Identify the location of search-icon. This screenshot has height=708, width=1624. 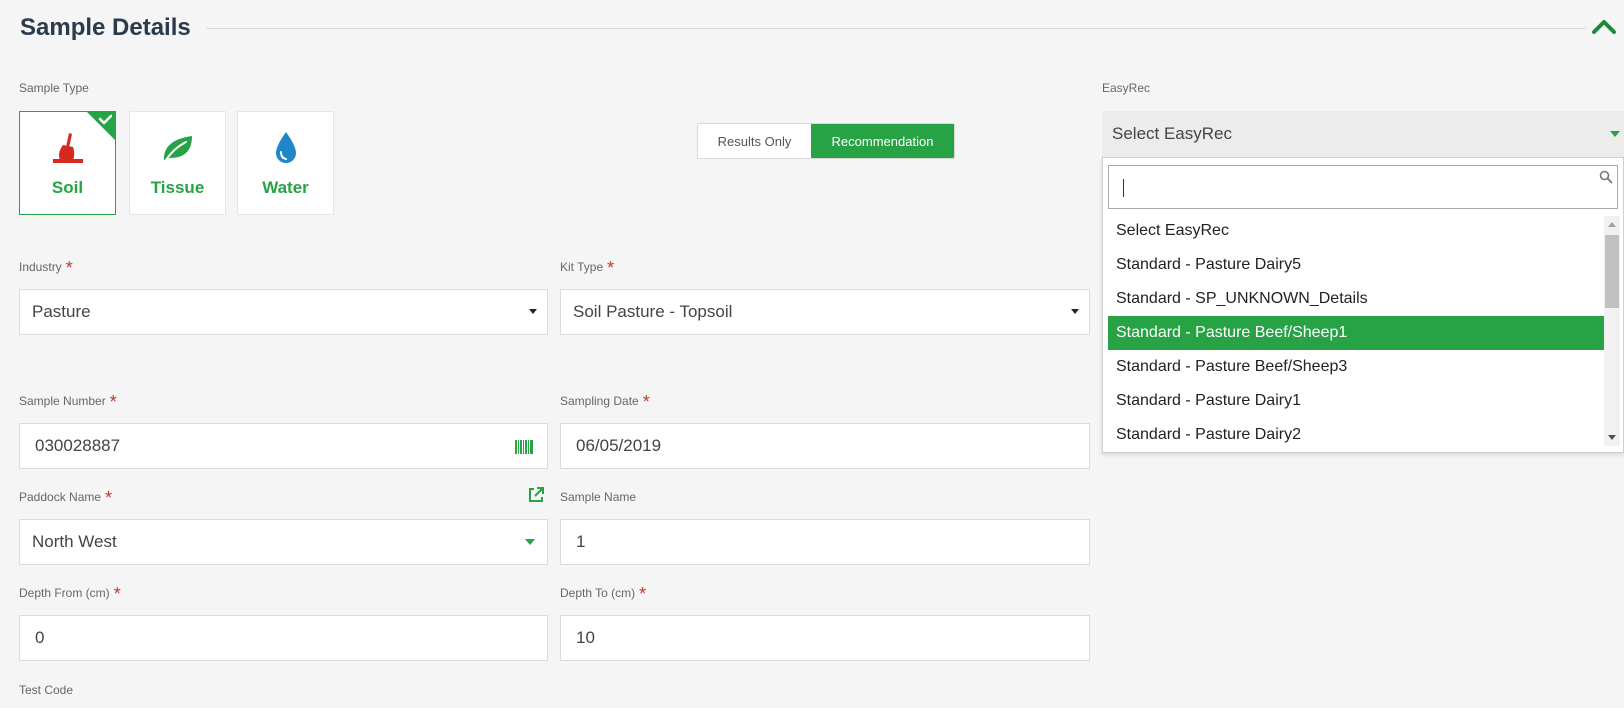
(1606, 179).